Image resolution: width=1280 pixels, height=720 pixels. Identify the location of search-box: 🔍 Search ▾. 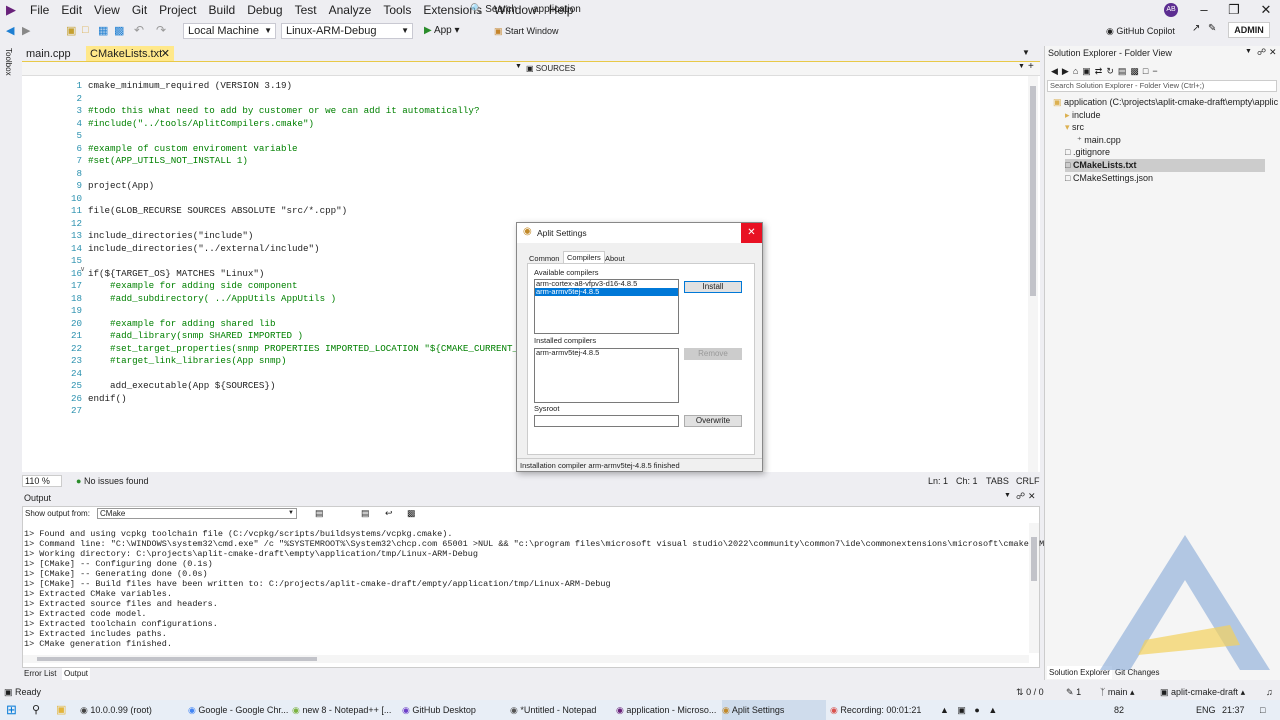
(495, 16).